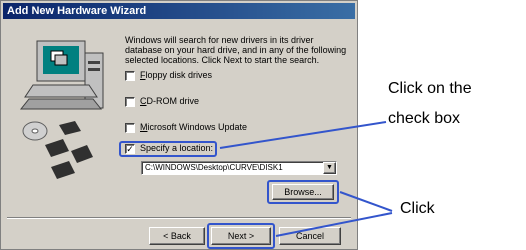 The image size is (526, 250). What do you see at coordinates (303, 135) in the screenshot?
I see `arrow-to-checkbox` at bounding box center [303, 135].